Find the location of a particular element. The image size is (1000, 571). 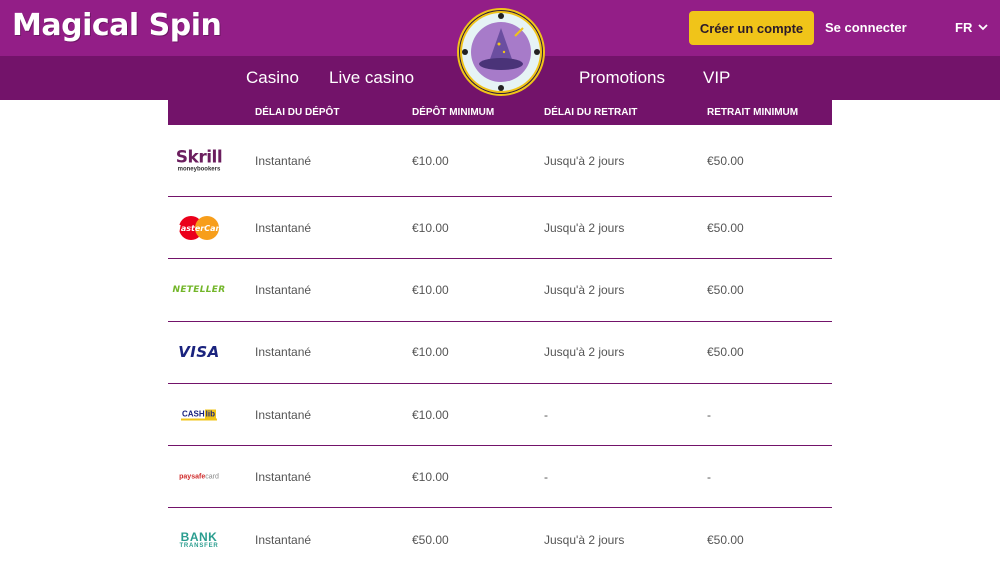

brand-logo: Magical Spin is located at coordinates (117, 25).